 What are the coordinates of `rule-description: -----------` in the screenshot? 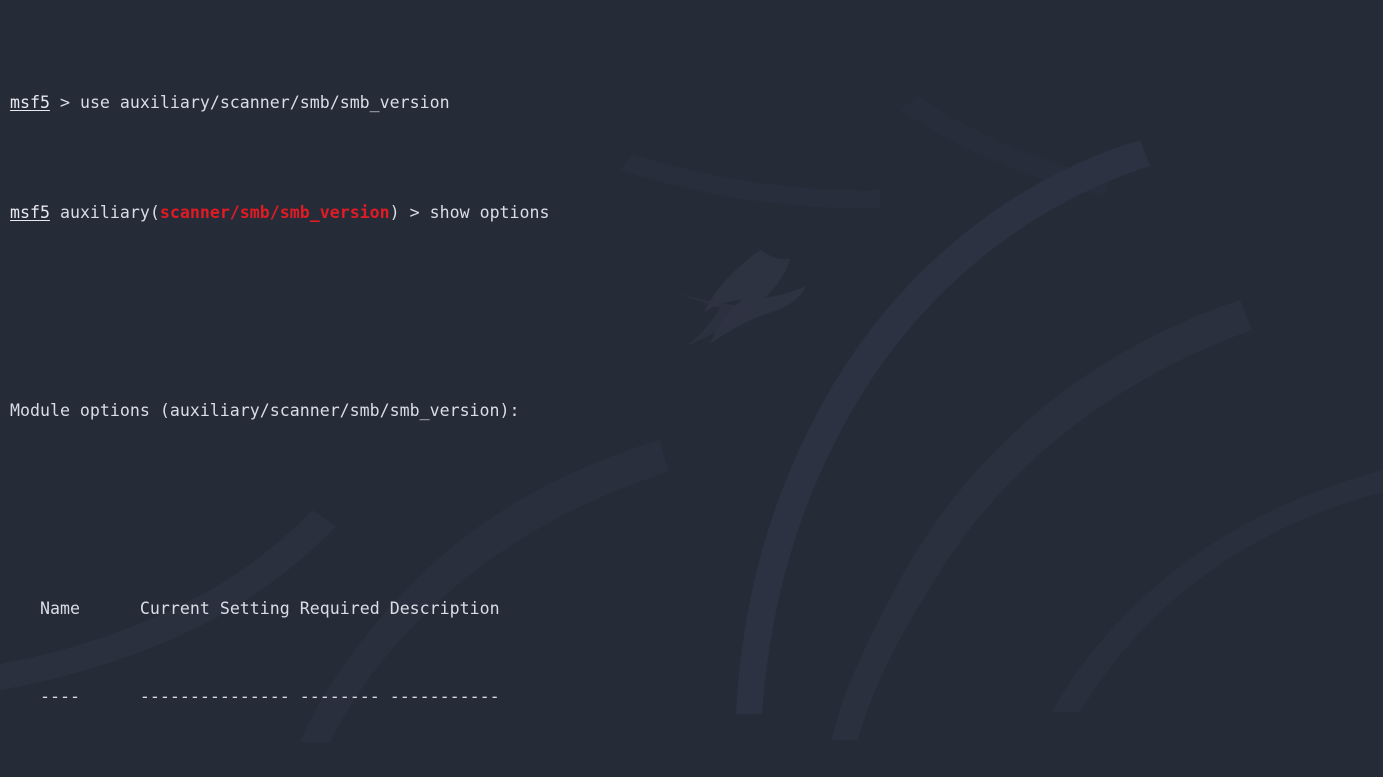 It's located at (444, 696).